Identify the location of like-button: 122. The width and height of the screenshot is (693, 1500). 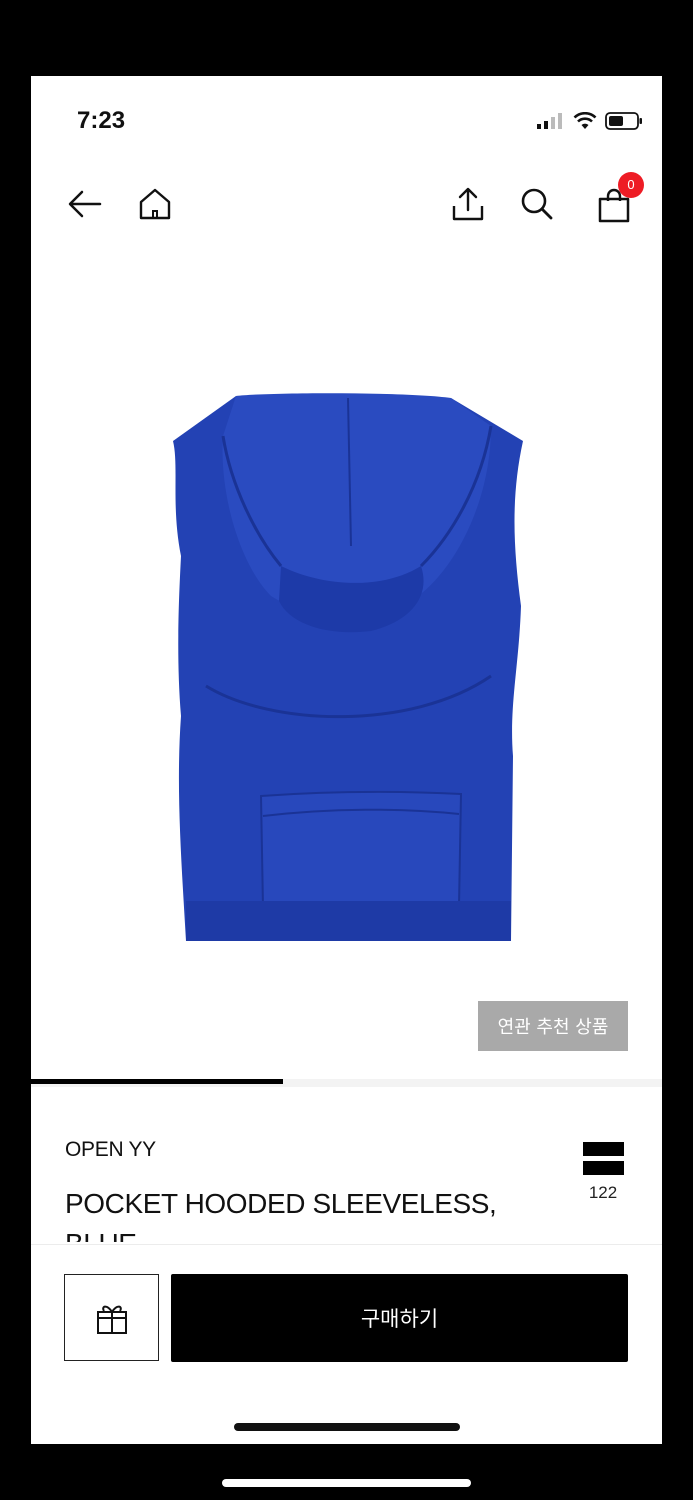
(603, 1172).